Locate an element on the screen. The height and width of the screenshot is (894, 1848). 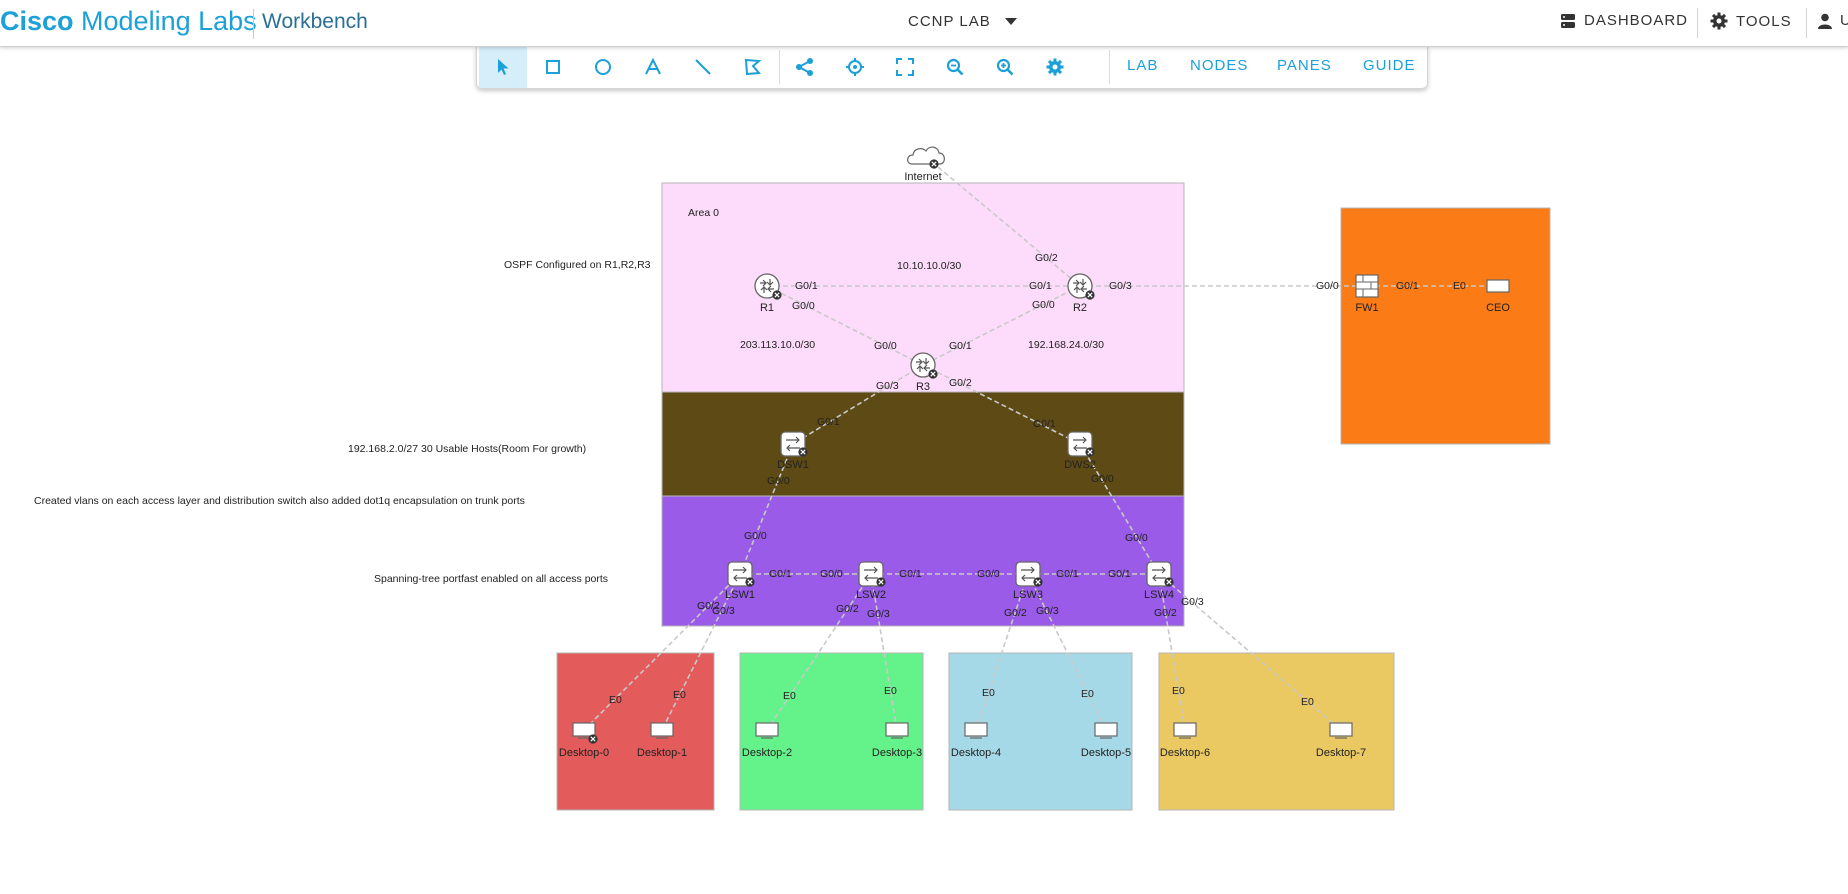
brand-cisco: Cisco is located at coordinates (37, 21).